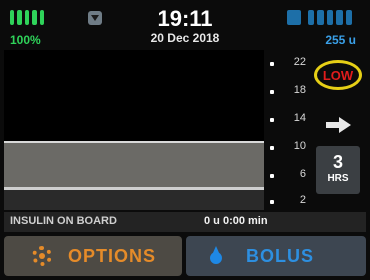 Image resolution: width=370 pixels, height=280 pixels. What do you see at coordinates (294, 17) in the screenshot?
I see `reservoir-icon` at bounding box center [294, 17].